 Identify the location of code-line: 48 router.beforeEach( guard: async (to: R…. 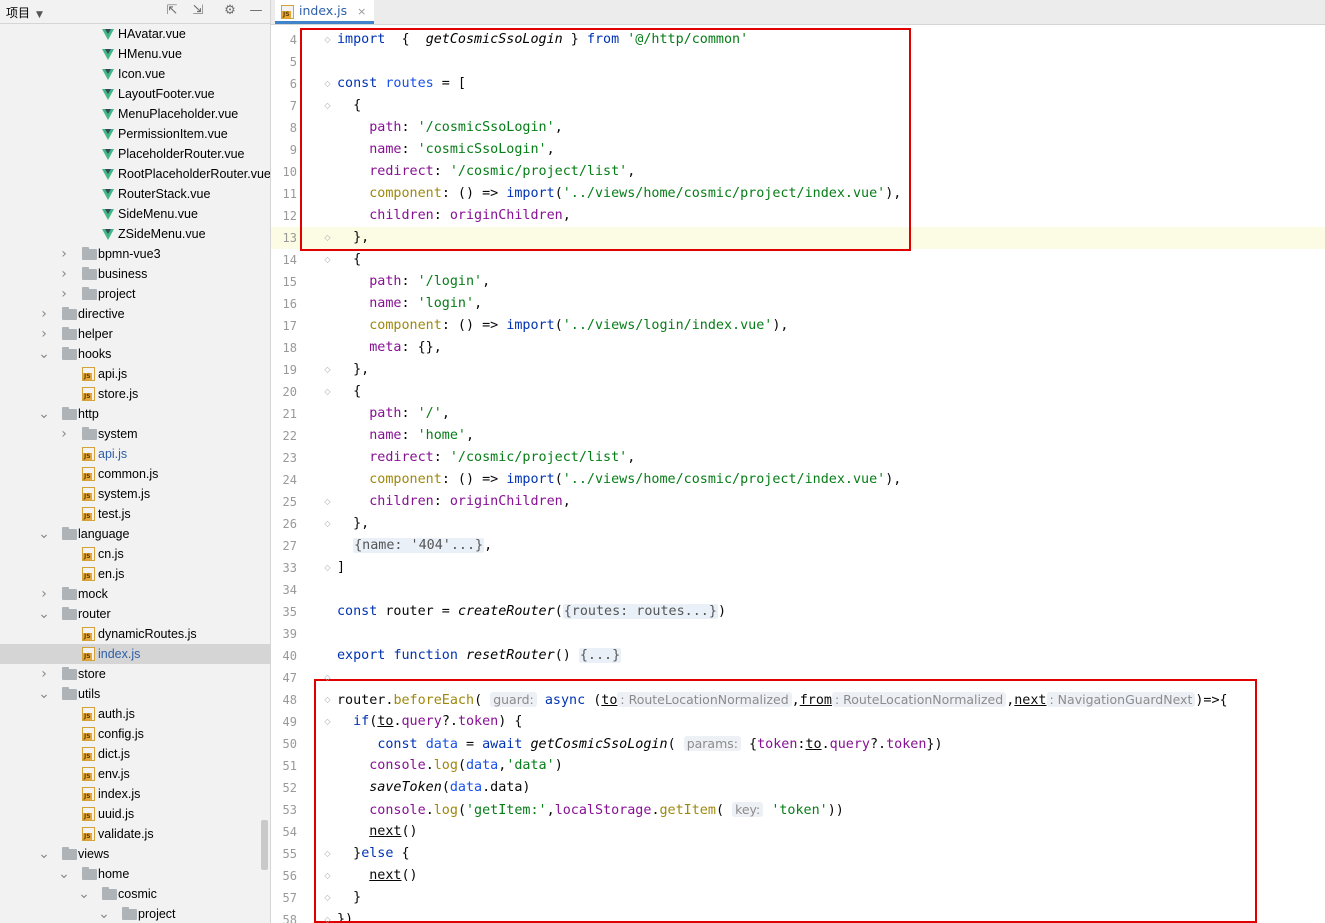
(798, 700).